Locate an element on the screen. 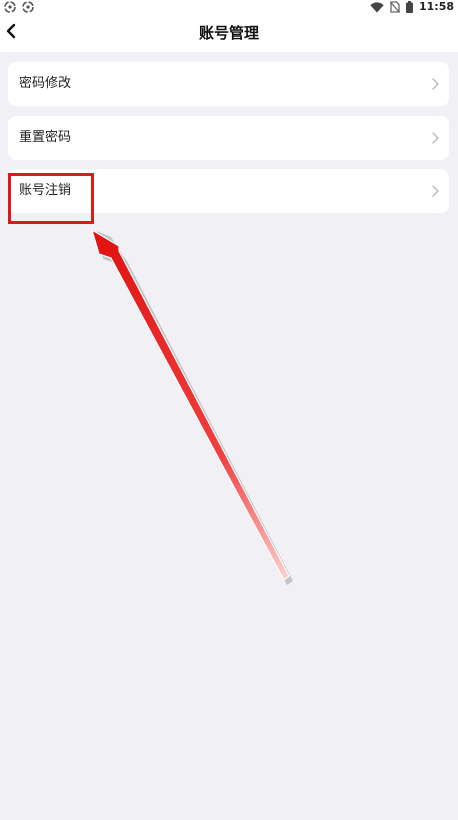  menu-item-label: 密码修改 is located at coordinates (45, 83).